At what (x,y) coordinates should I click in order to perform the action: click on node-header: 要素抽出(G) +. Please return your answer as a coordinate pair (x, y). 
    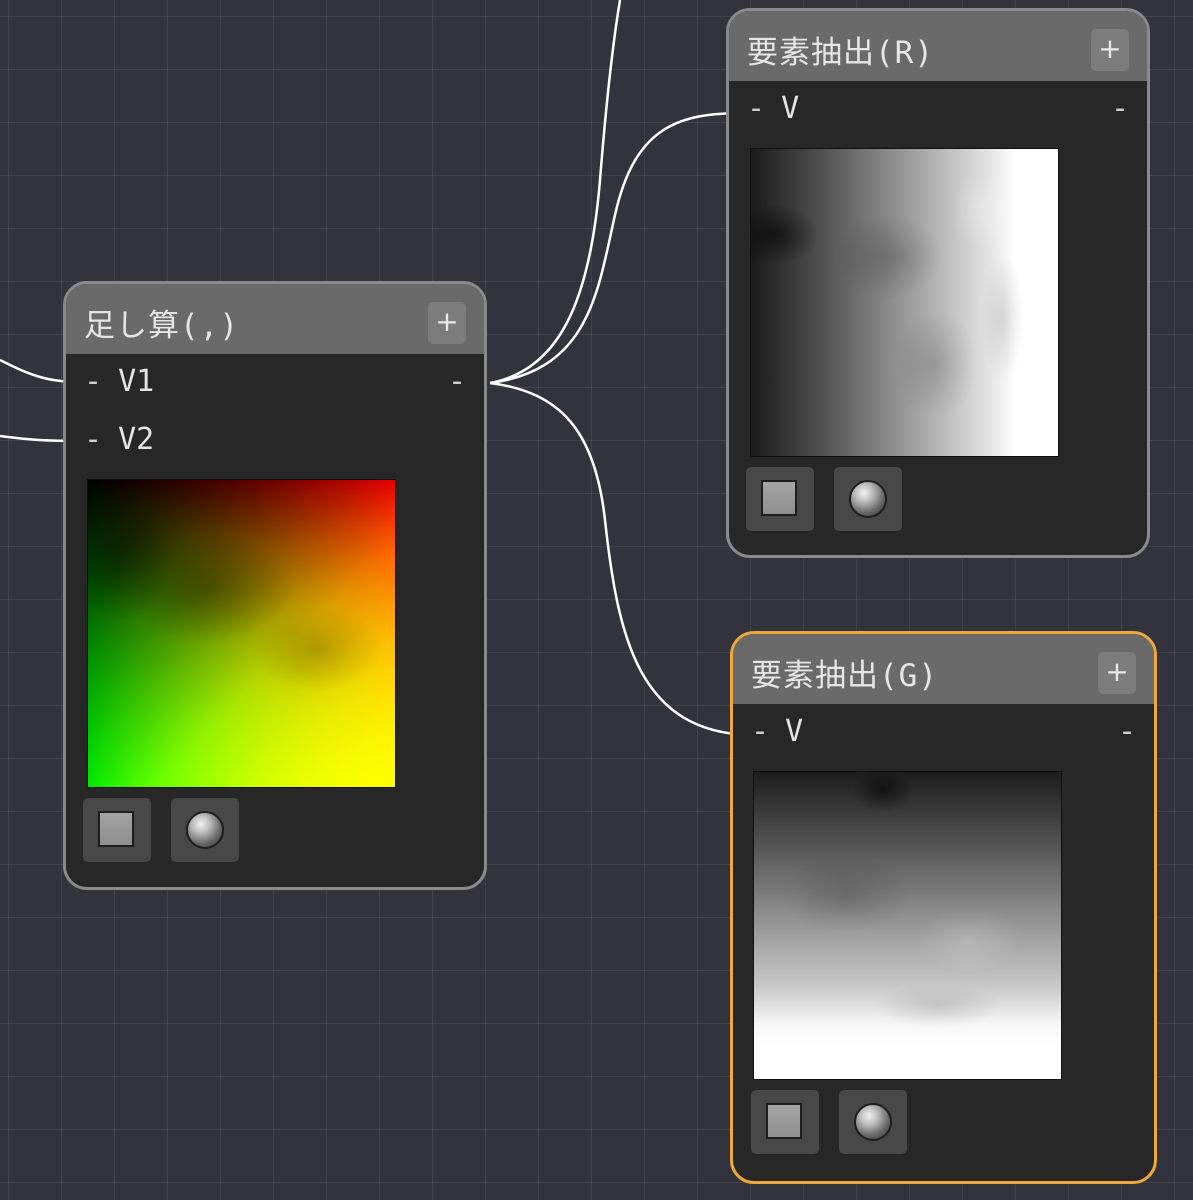
    Looking at the image, I should click on (943, 669).